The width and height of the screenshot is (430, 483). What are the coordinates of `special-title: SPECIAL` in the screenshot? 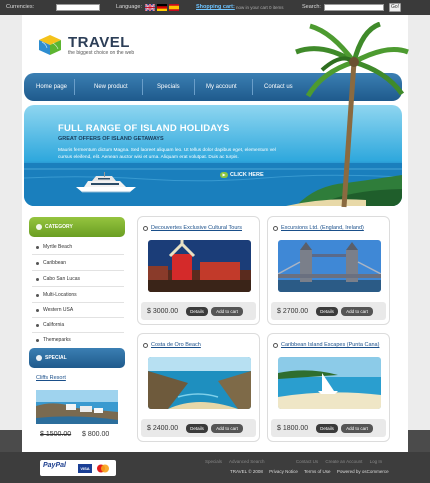 It's located at (56, 358).